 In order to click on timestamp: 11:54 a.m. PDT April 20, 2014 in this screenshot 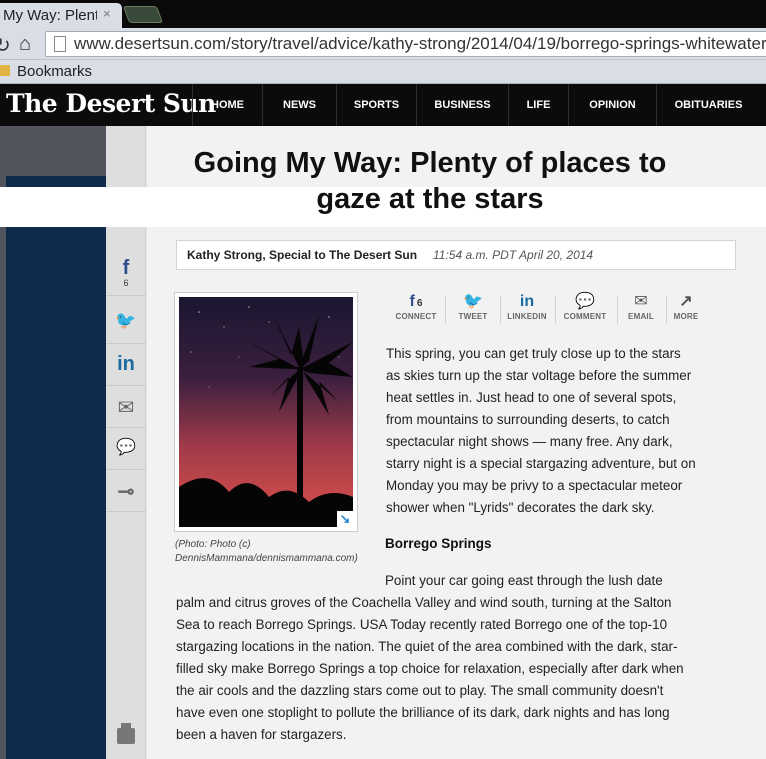, I will do `click(513, 255)`.